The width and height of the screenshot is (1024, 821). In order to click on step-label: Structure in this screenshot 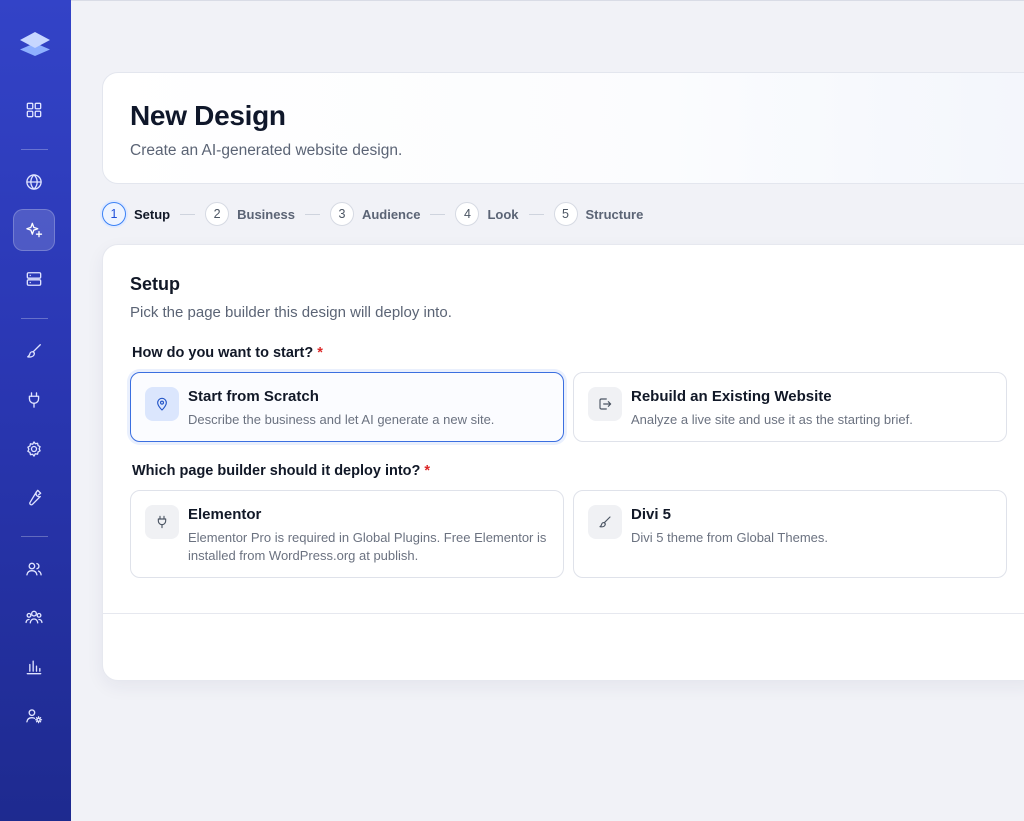, I will do `click(614, 214)`.